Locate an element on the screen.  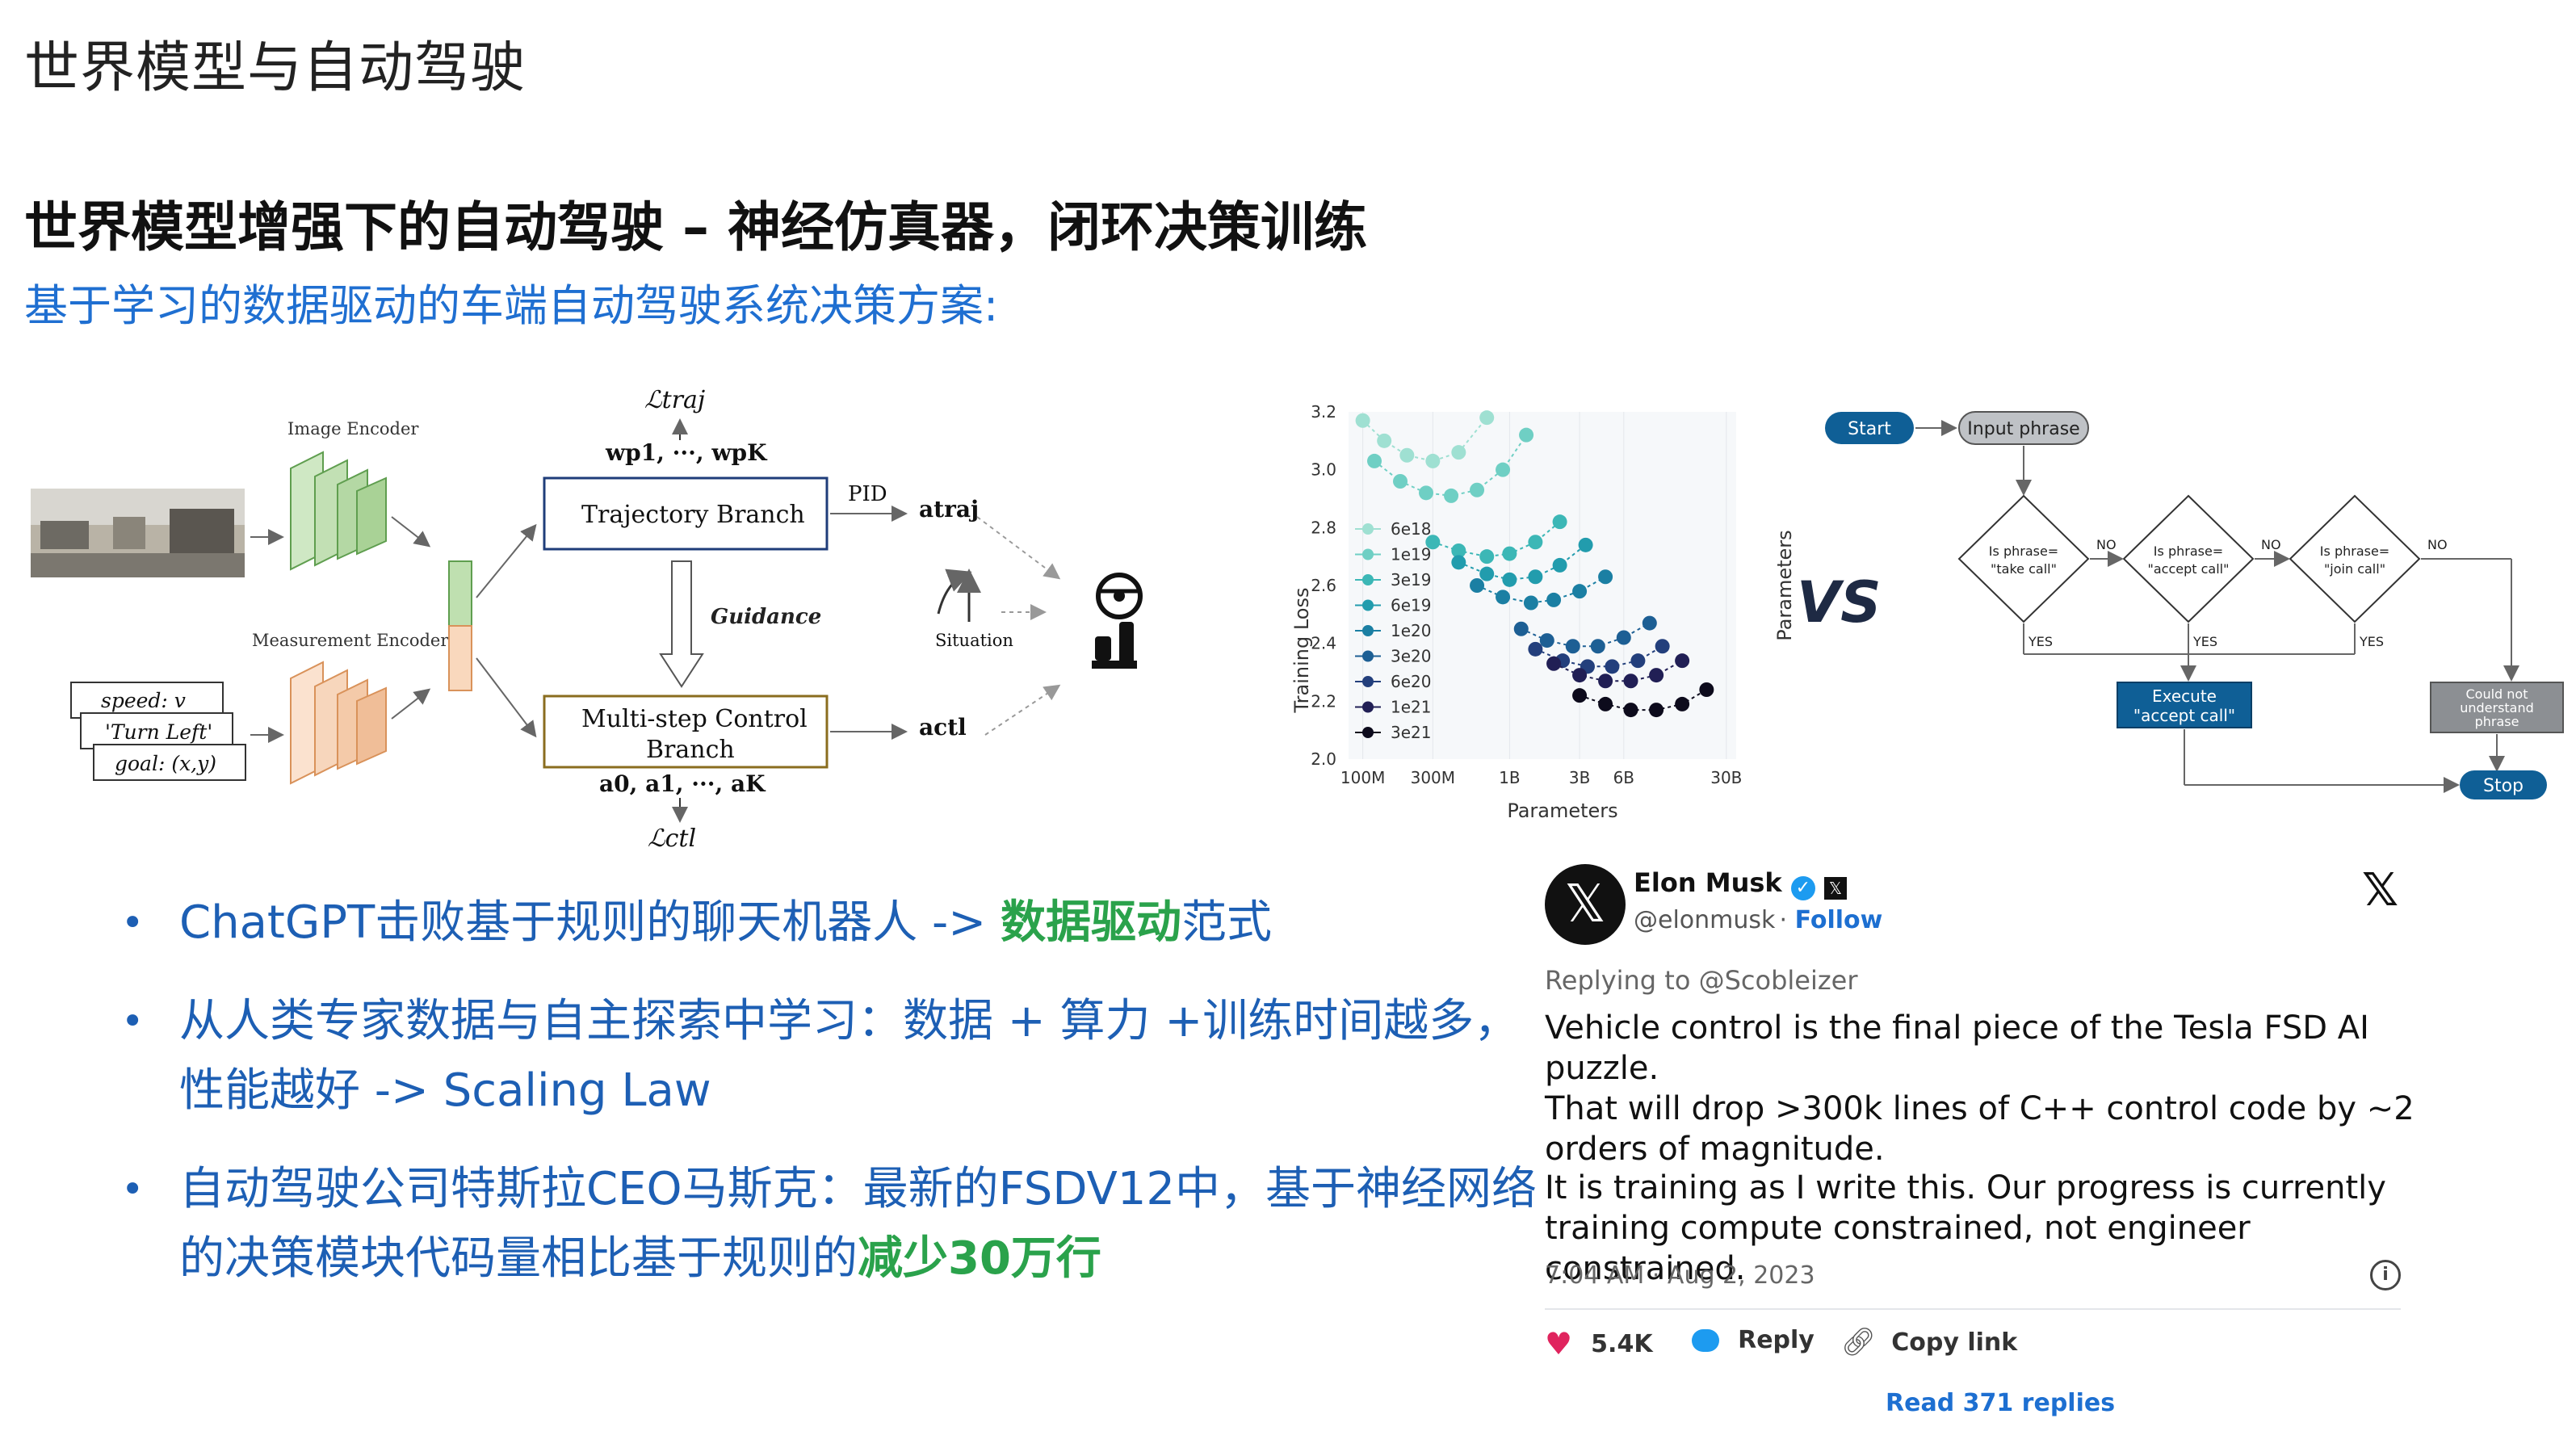
bullet3-line1: 自动驾驶公司特斯拉CEO马斯克：最新的FSDV12中，基于神经网络 is located at coordinates (858, 1189).